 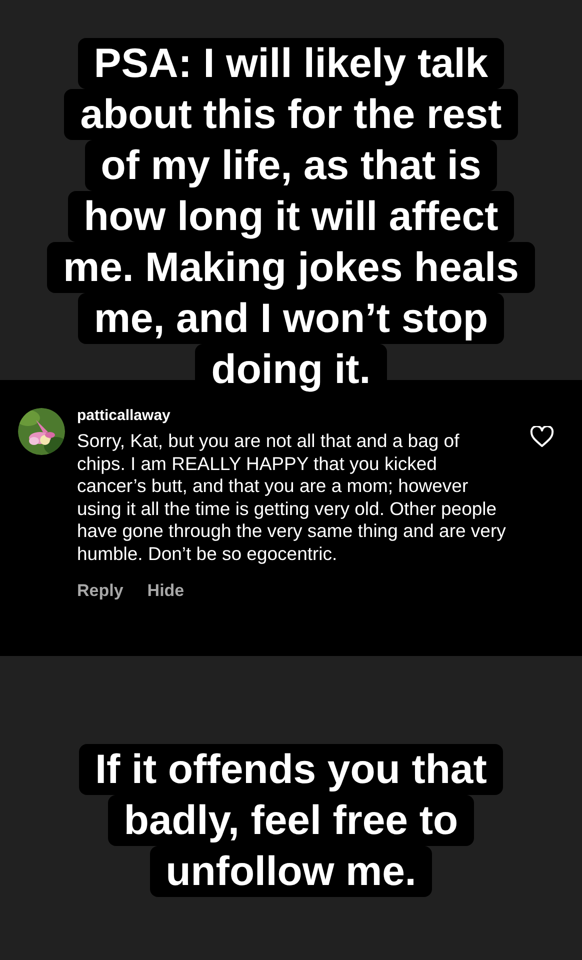 I want to click on reply-button: Reply, so click(x=100, y=591).